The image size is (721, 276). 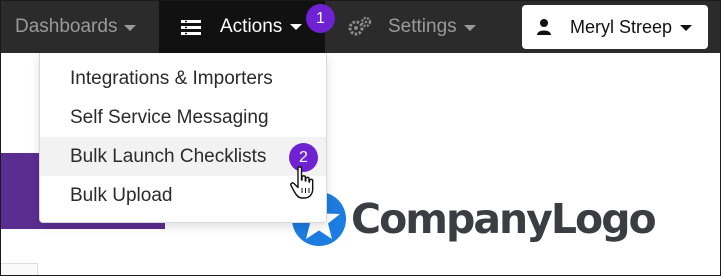 What do you see at coordinates (422, 26) in the screenshot?
I see `nav-settings-label: Settings` at bounding box center [422, 26].